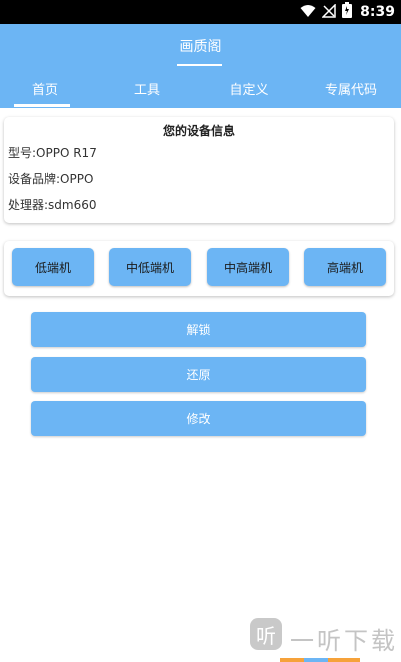  Describe the element at coordinates (42, 105) in the screenshot. I see `active-tab-indicator` at that location.